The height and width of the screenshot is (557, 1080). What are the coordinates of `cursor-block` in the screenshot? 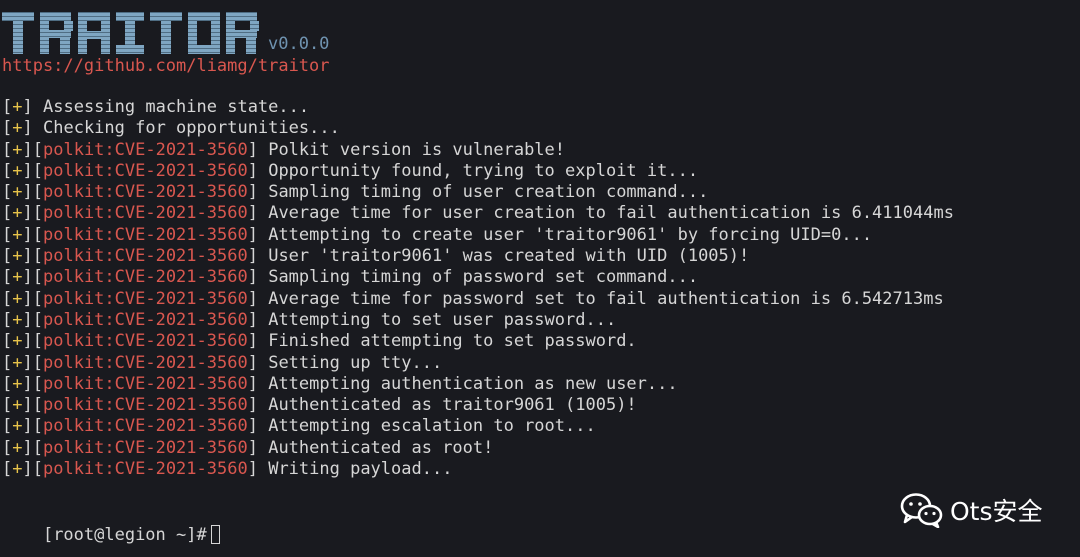 It's located at (215, 534).